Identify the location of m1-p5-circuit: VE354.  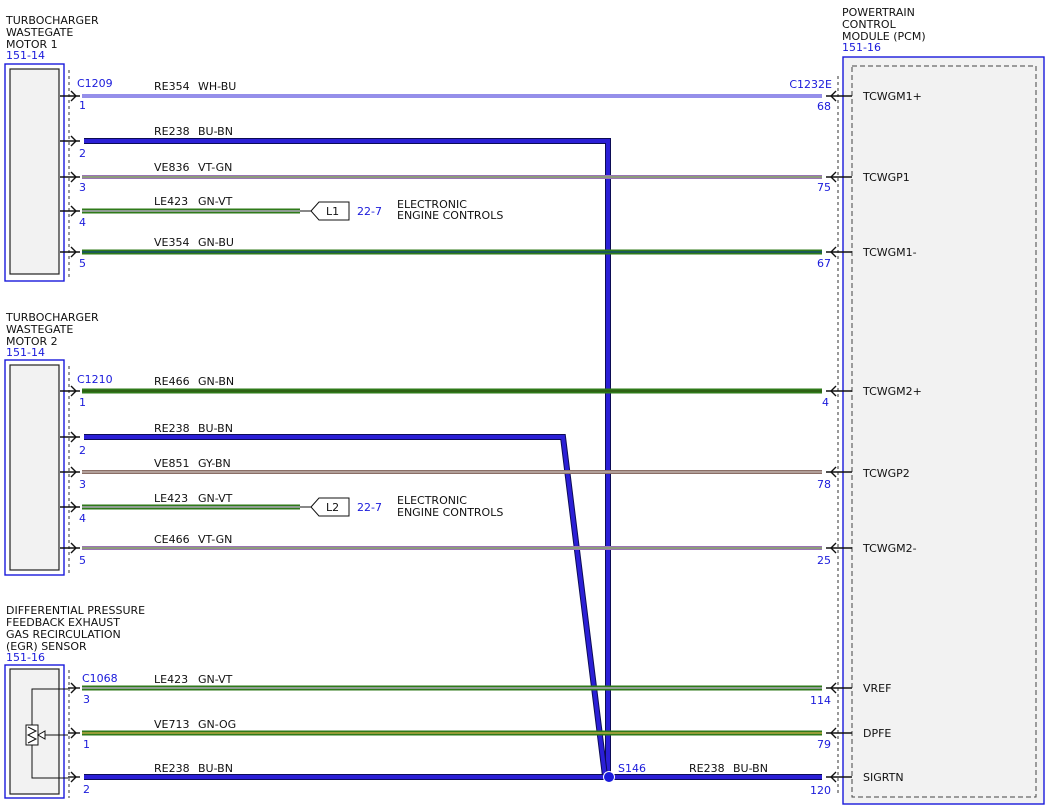
(171, 242).